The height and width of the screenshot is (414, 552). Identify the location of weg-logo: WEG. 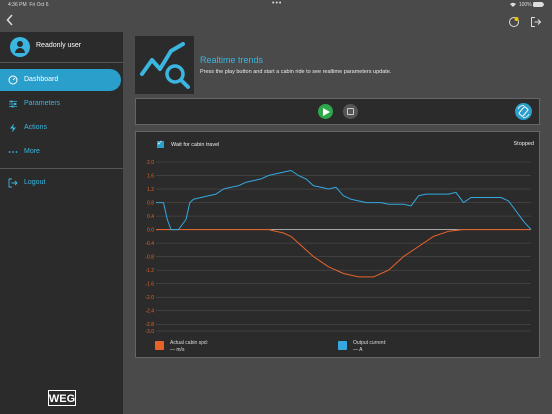
(62, 398).